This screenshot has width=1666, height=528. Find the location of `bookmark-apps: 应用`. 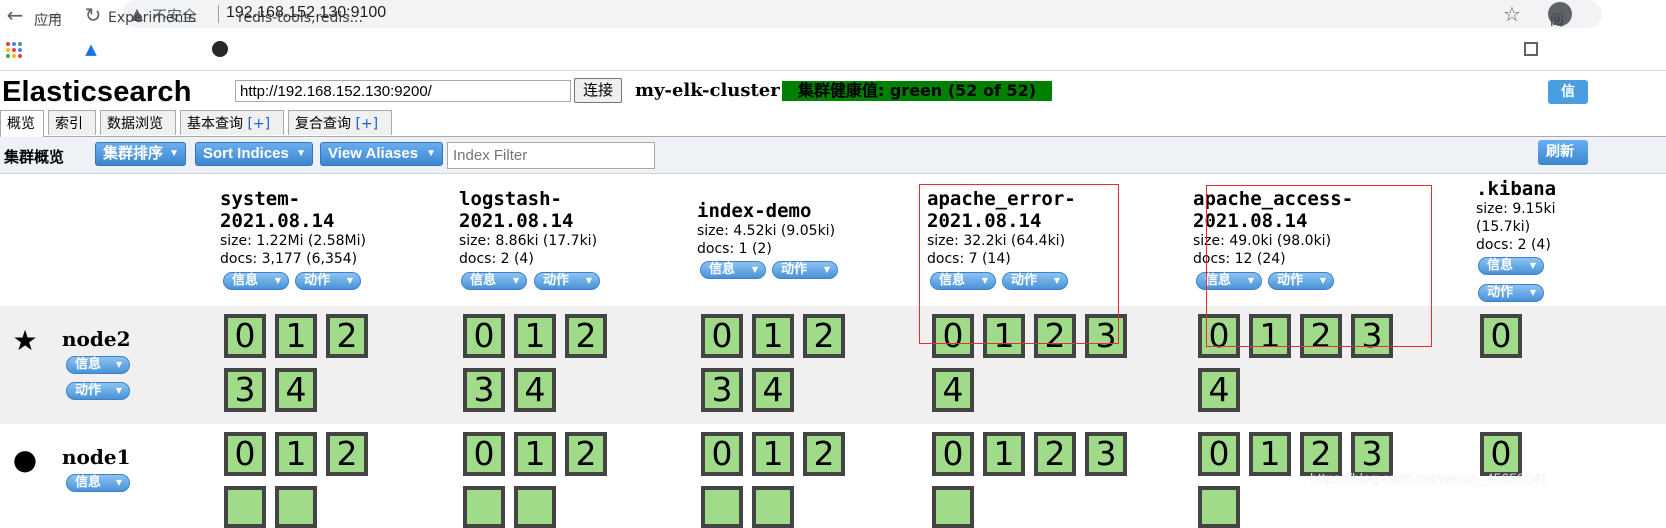

bookmark-apps: 应用 is located at coordinates (48, 20).